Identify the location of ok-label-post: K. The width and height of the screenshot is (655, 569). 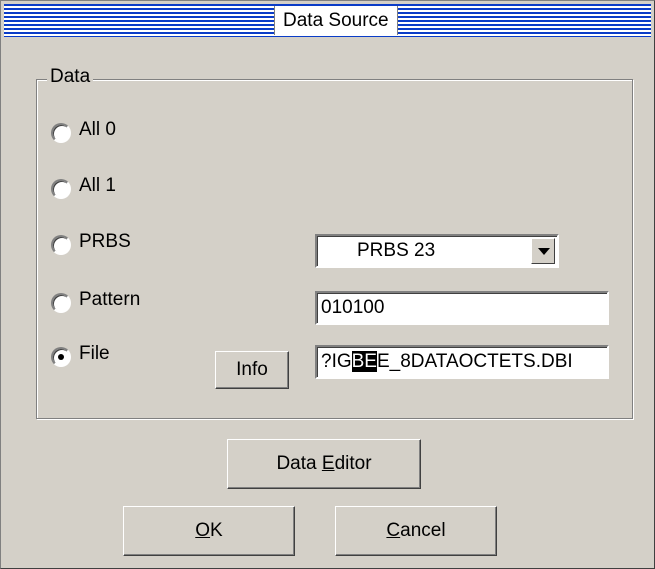
(216, 530).